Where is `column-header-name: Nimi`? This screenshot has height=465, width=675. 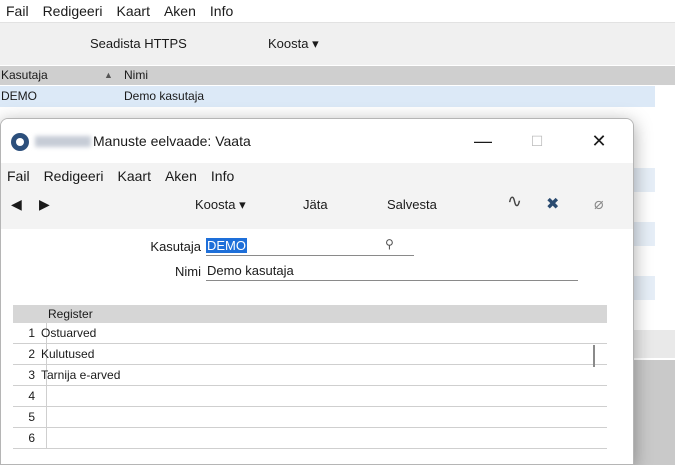
column-header-name: Nimi is located at coordinates (136, 75).